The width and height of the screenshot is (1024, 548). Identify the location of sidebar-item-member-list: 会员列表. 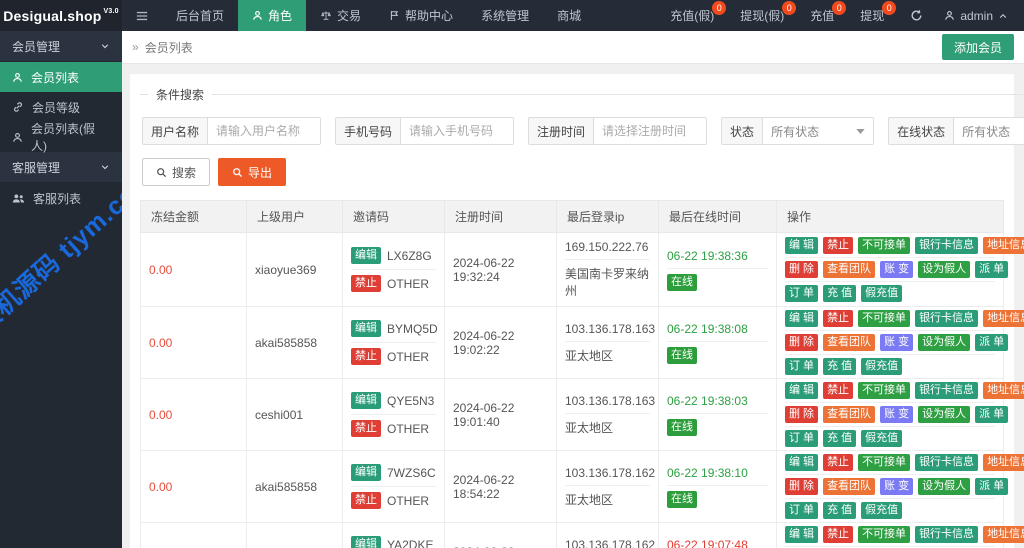
(61, 77).